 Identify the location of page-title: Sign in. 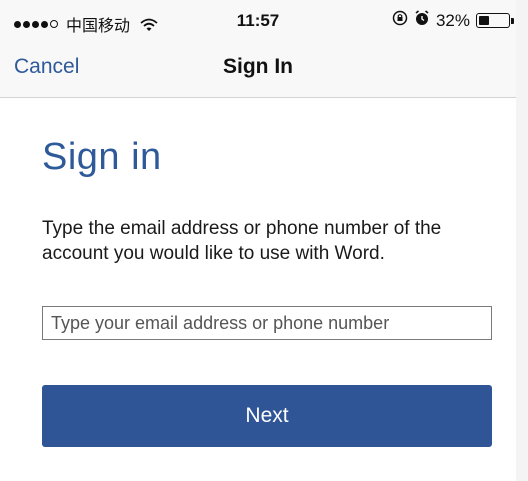
(102, 157).